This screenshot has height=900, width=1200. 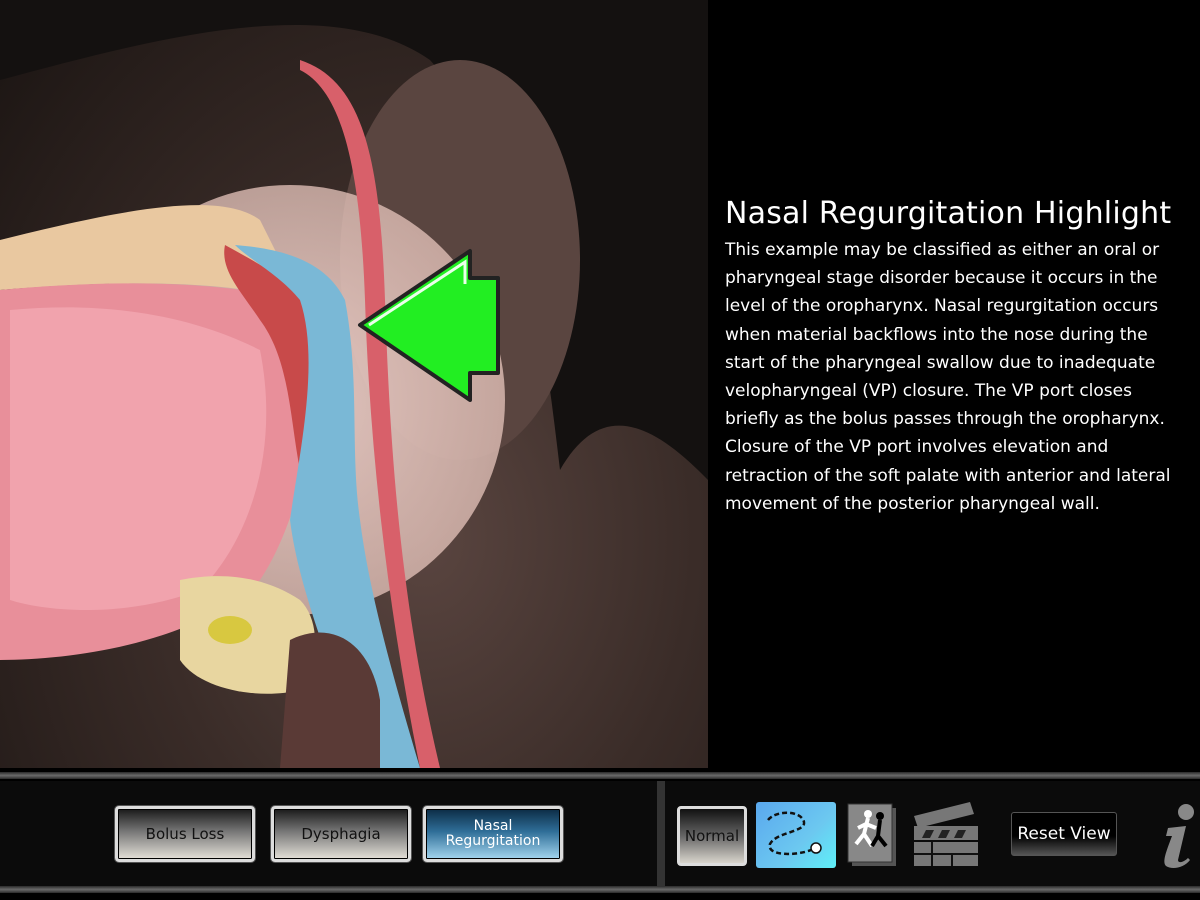 I want to click on toolbar-divider, so click(x=661, y=833).